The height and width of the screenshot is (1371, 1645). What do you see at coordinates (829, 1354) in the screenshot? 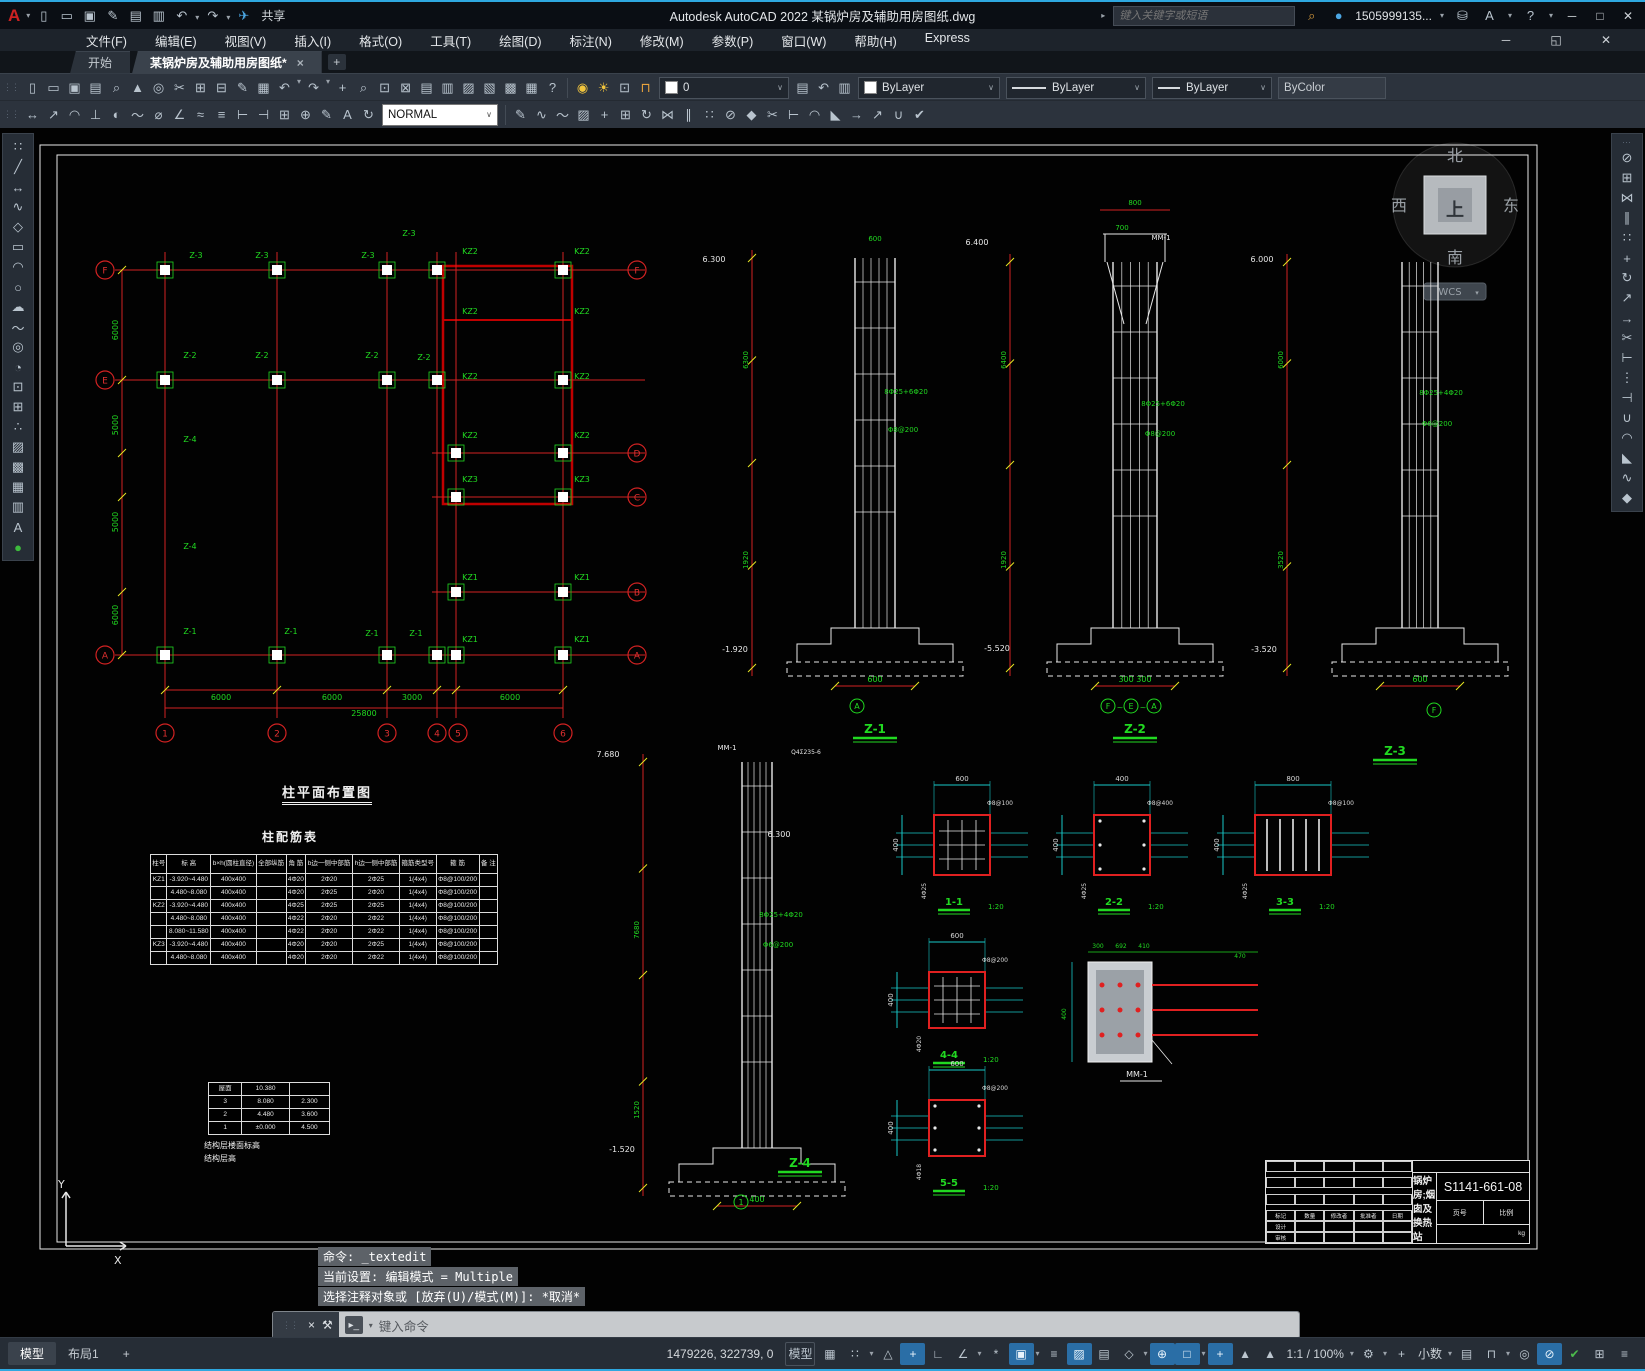
I see `grid-icon: ▦` at bounding box center [829, 1354].